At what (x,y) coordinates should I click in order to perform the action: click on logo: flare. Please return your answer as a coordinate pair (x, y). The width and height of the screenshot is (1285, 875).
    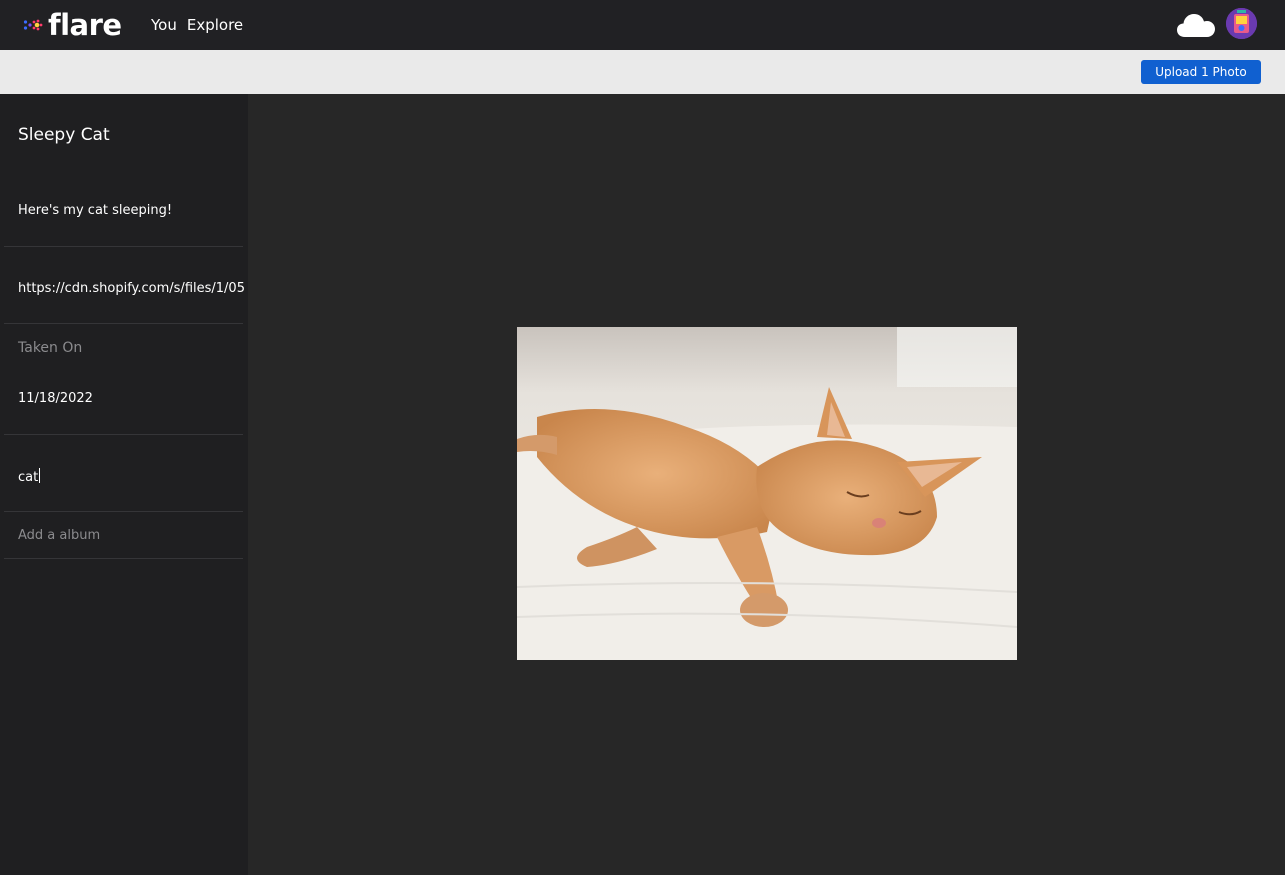
    Looking at the image, I should click on (72, 25).